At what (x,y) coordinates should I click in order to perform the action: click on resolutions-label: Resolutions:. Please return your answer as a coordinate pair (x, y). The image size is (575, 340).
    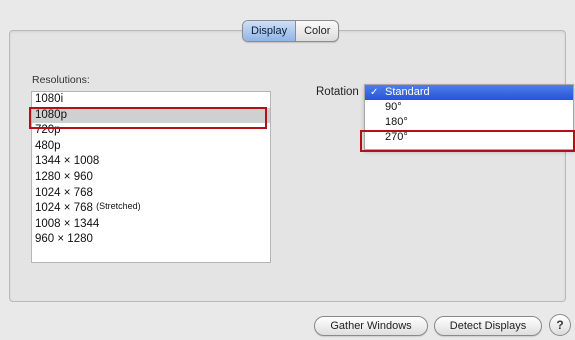
    Looking at the image, I should click on (61, 80).